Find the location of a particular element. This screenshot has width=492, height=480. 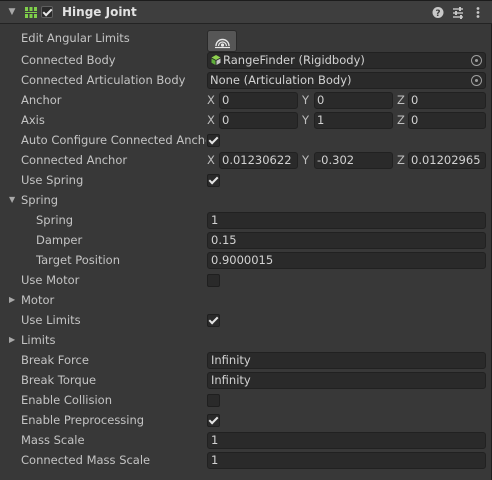

row-connected-mass-scale: Connected Mass Scale 1 is located at coordinates (246, 460).